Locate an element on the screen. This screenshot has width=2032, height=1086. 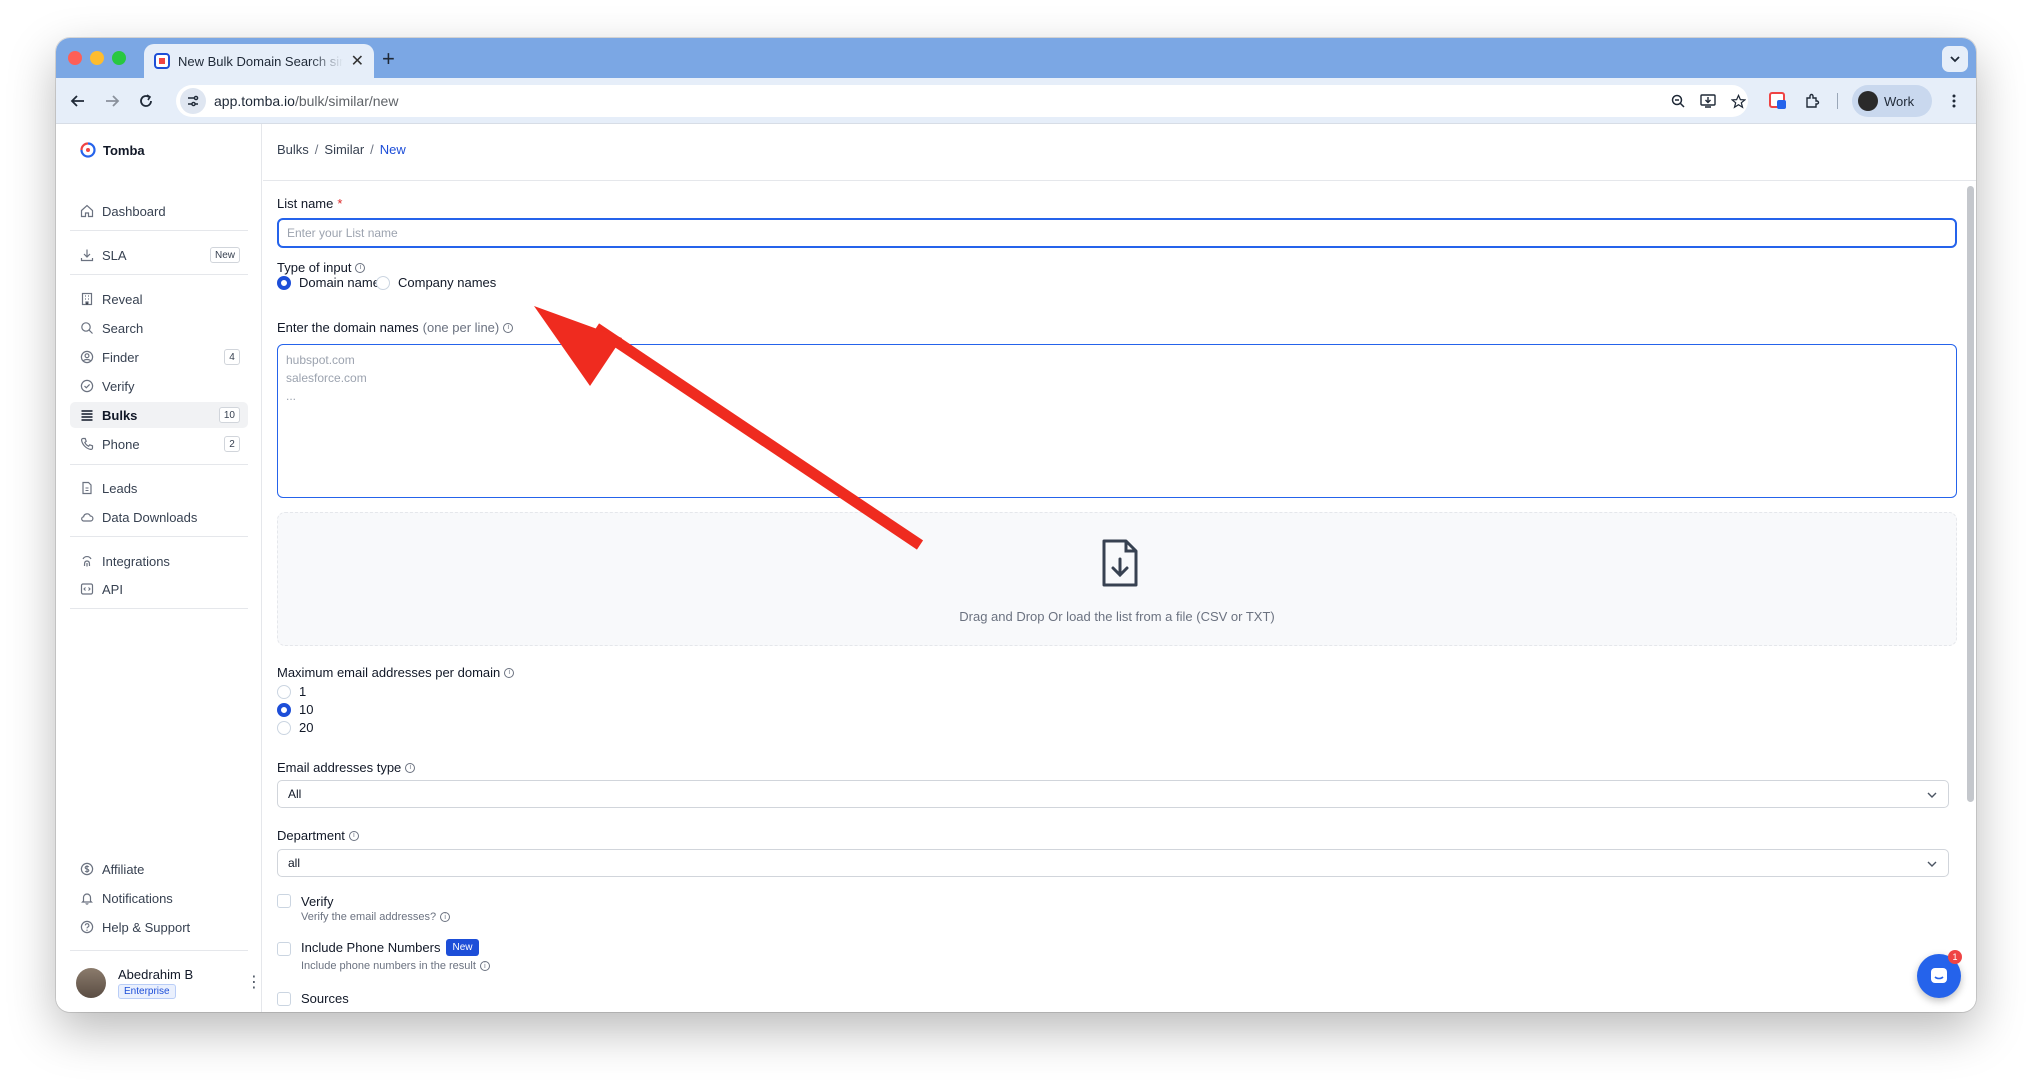
sources-checkbox is located at coordinates (284, 999).